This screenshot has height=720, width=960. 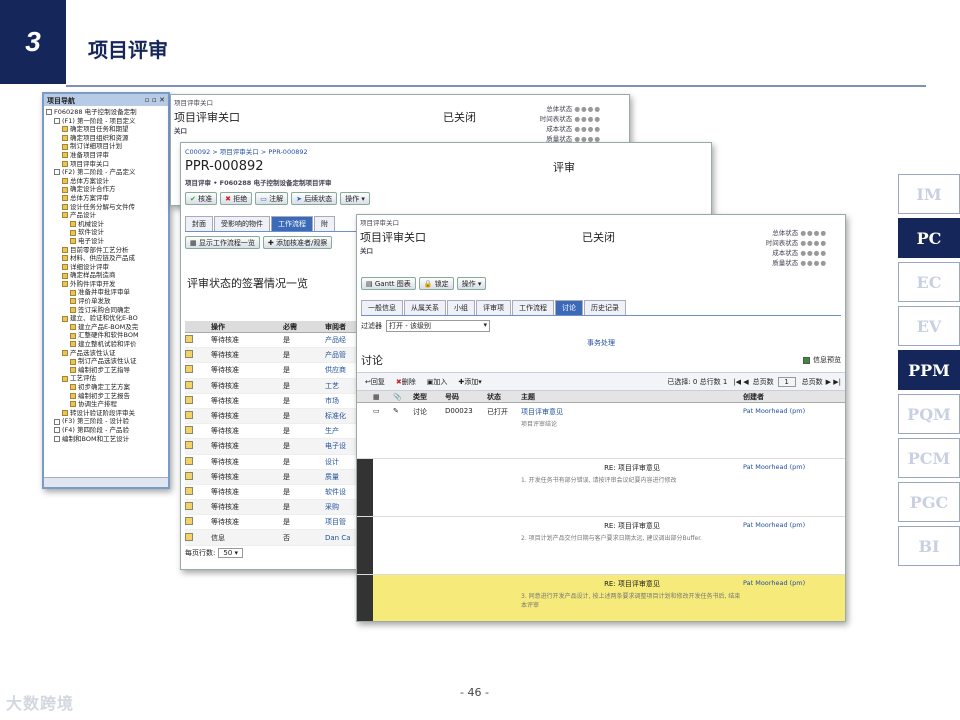 I want to click on tree-item: 总体方案评审, so click(x=107, y=198).